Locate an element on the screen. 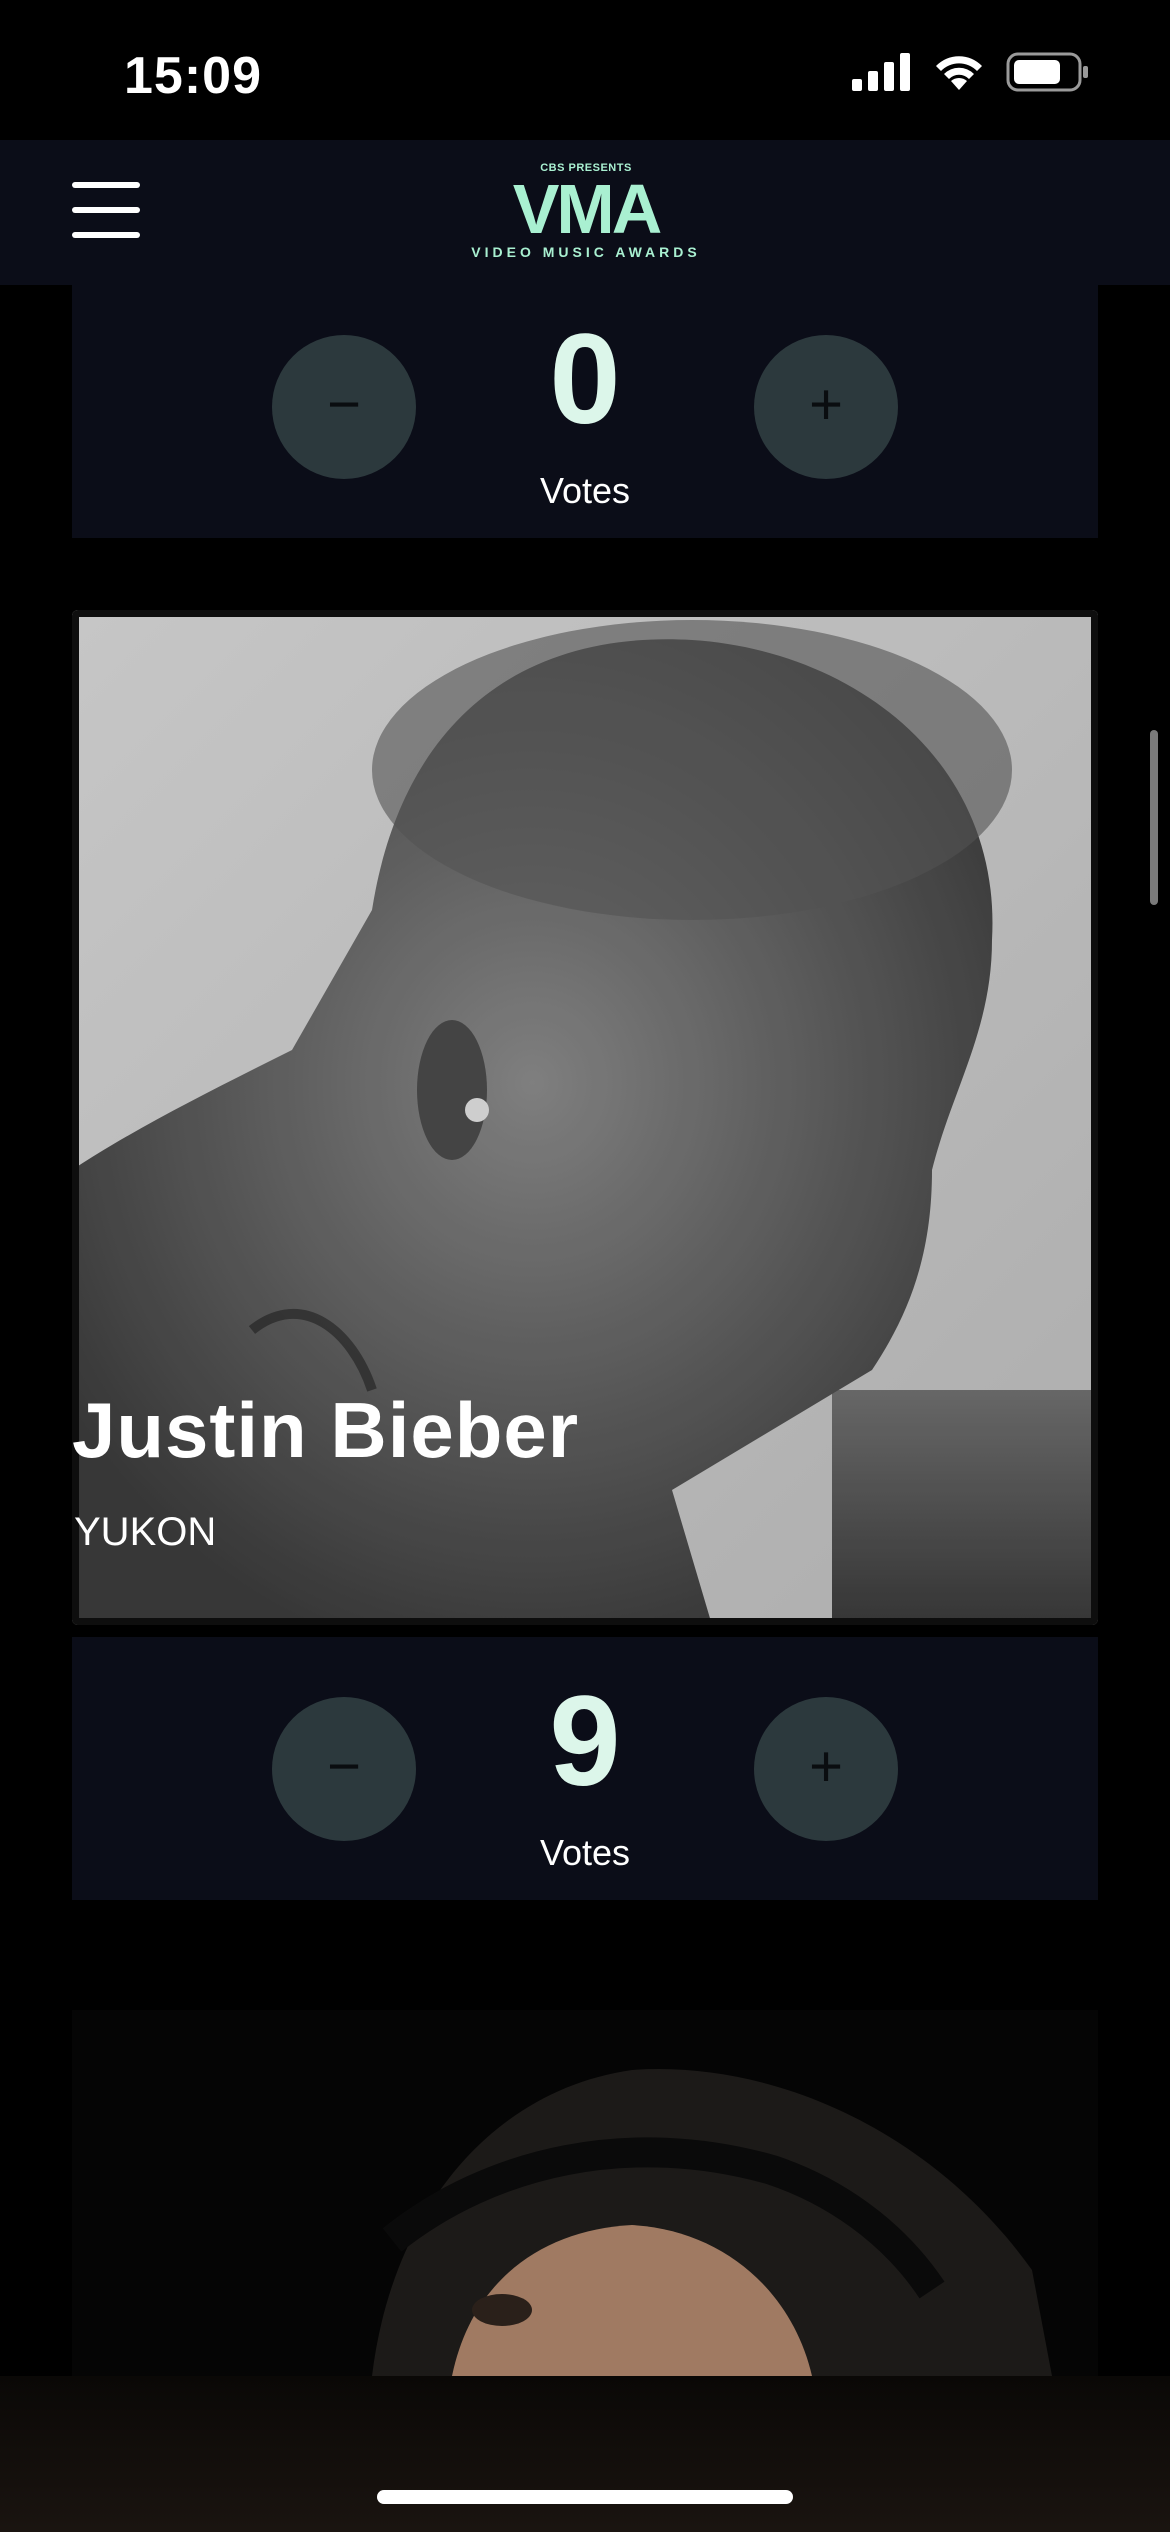  next-nominee-photo is located at coordinates (585, 2193).